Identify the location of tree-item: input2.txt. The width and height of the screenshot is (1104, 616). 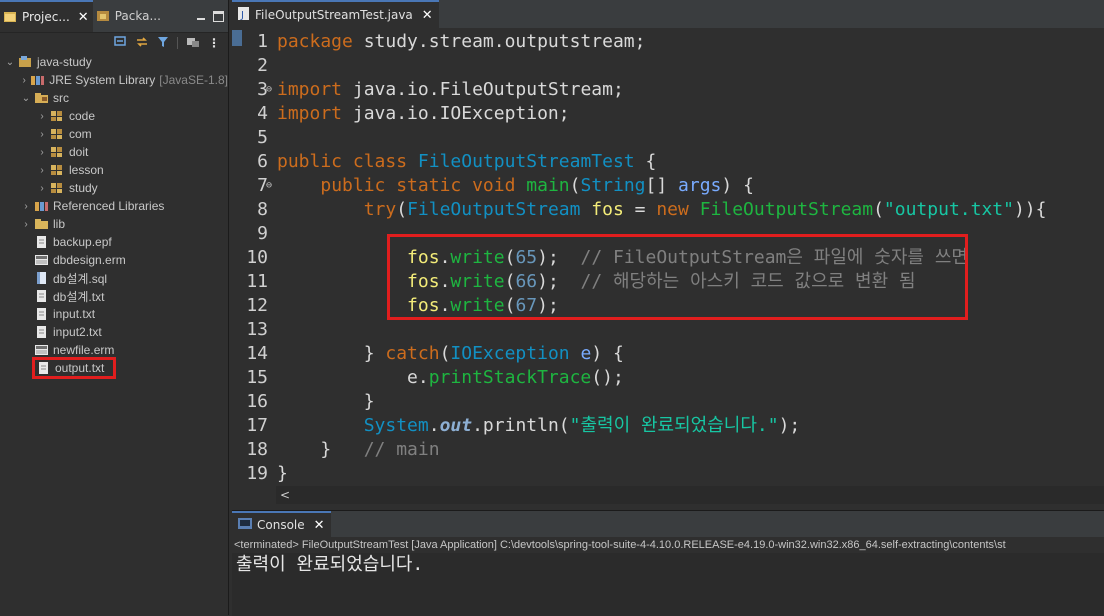
(114, 332).